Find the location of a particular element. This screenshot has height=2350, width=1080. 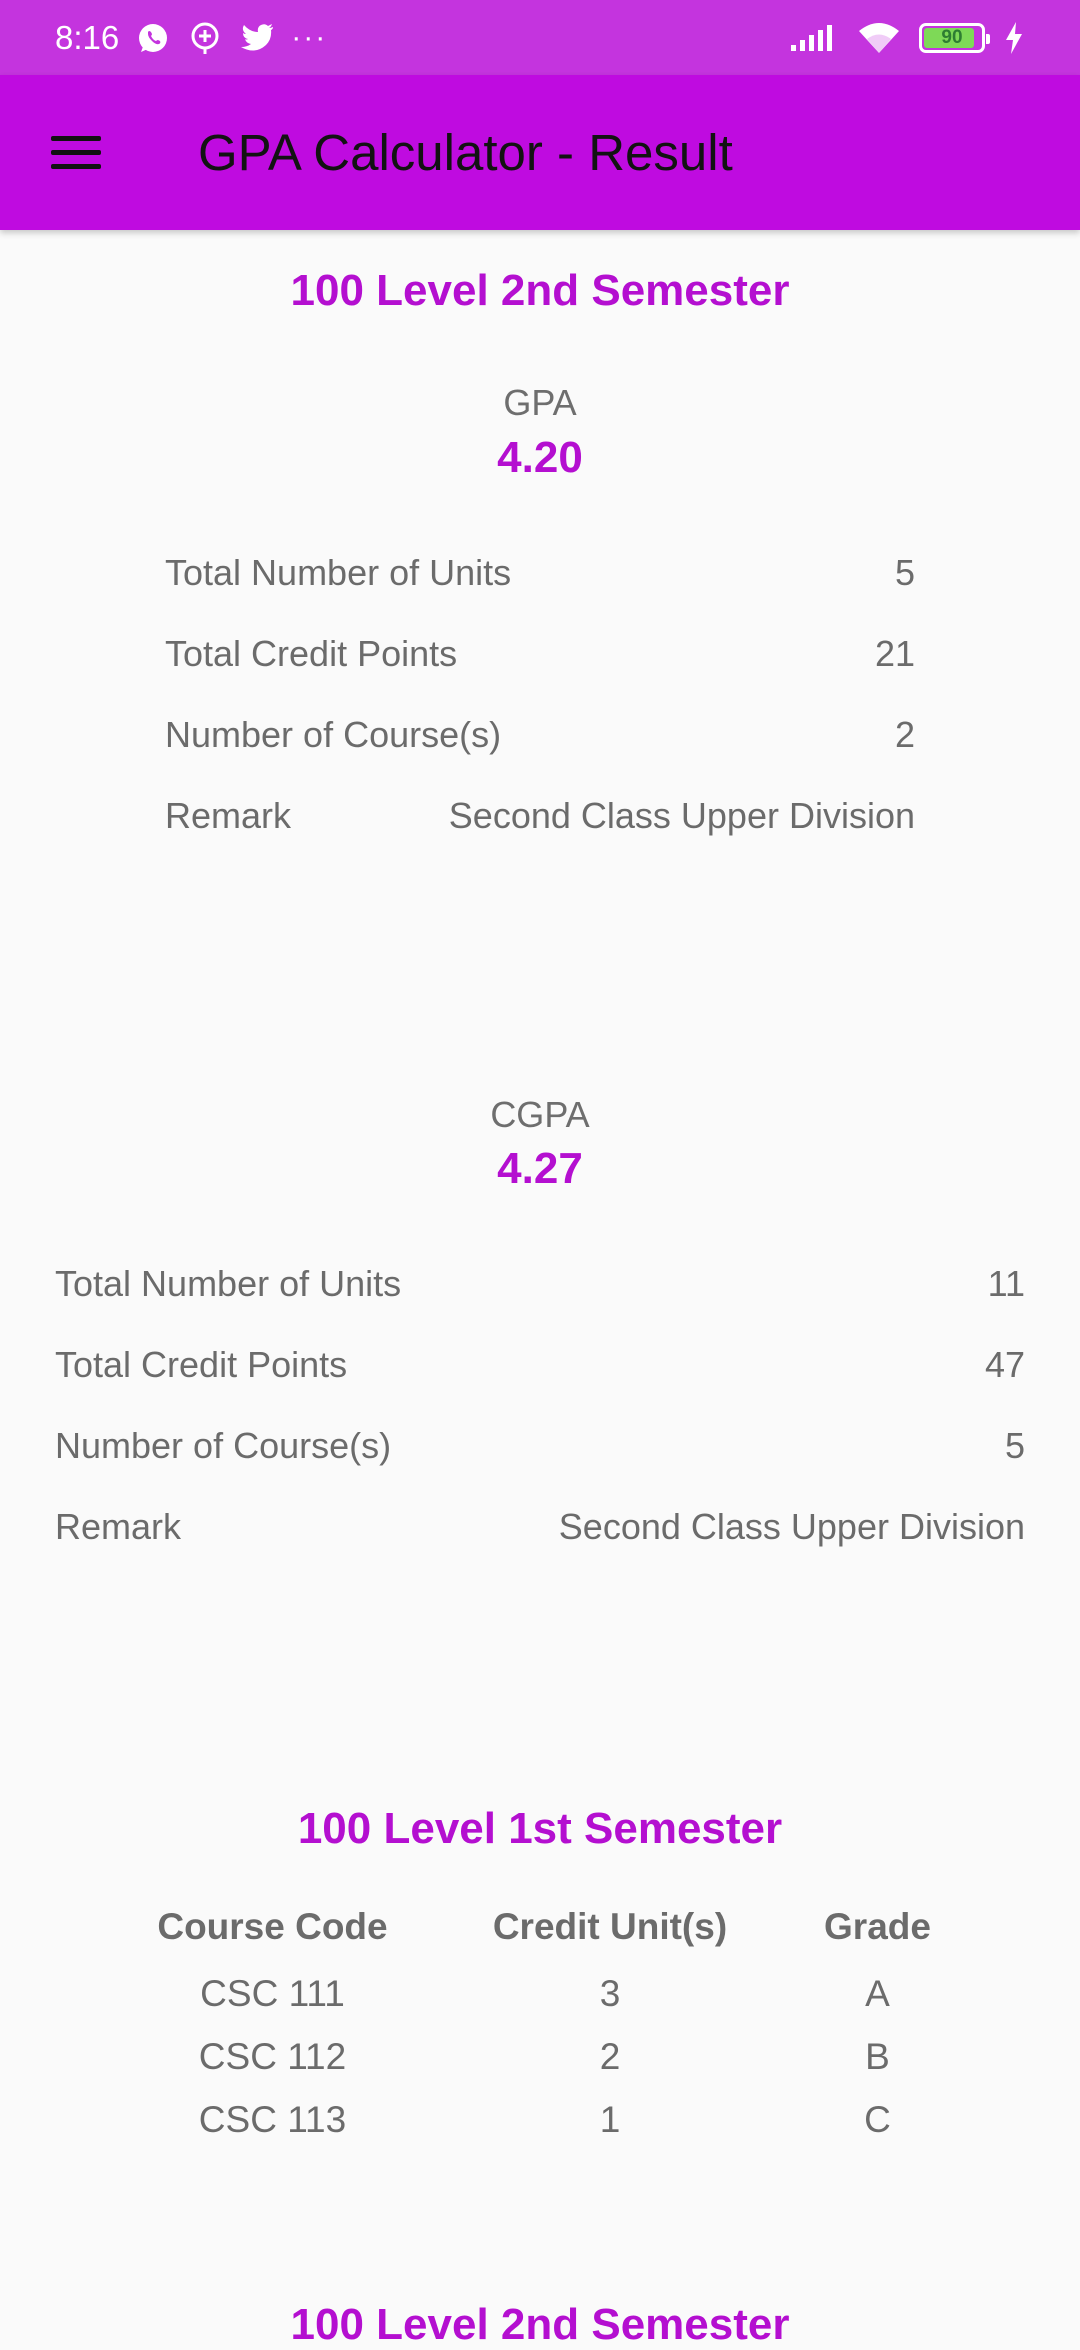

status-time: 8:16 is located at coordinates (87, 37).